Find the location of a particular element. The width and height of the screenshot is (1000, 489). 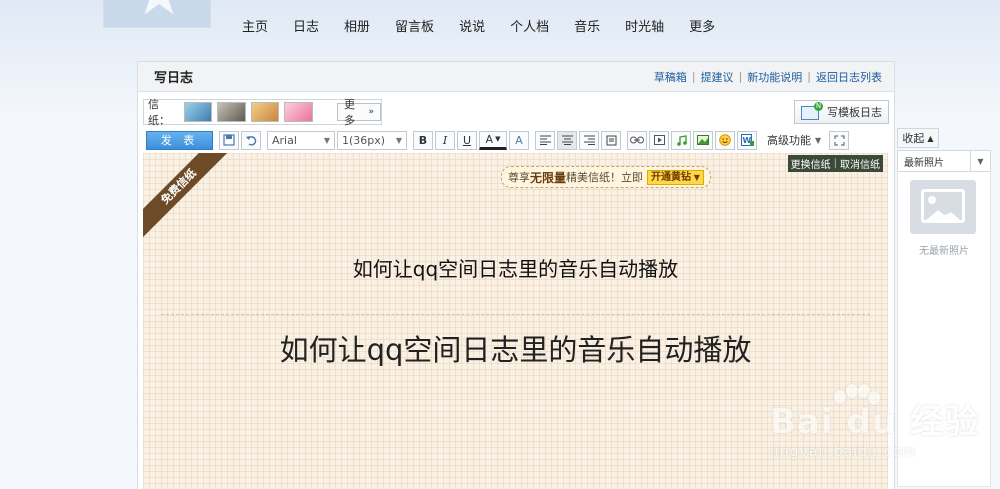

photo-source-value: 最新照片 is located at coordinates (924, 163).